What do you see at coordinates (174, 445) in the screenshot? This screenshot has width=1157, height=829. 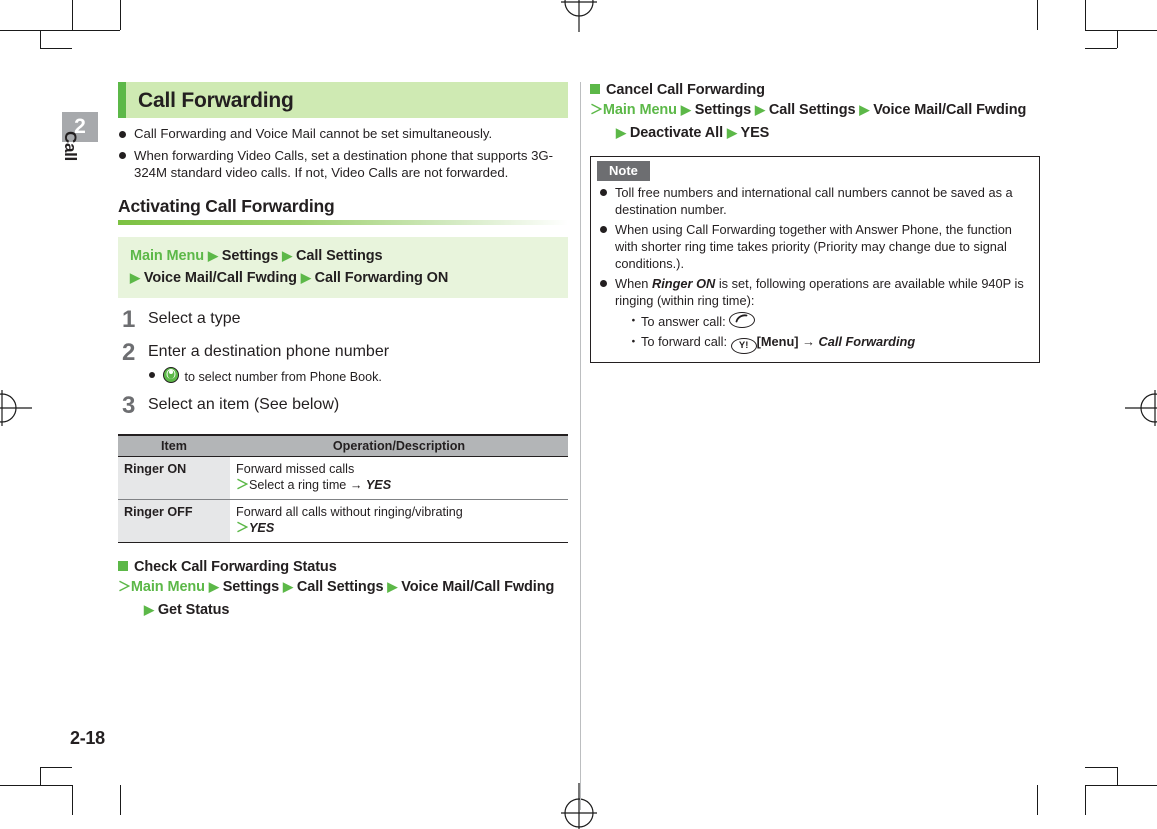 I see `table-col-header-item: Item` at bounding box center [174, 445].